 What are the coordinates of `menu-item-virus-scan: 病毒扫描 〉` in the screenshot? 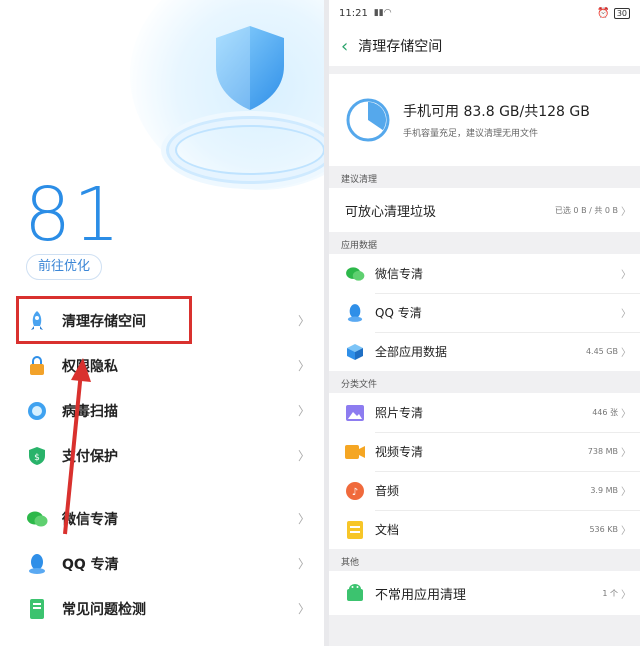 It's located at (162, 410).